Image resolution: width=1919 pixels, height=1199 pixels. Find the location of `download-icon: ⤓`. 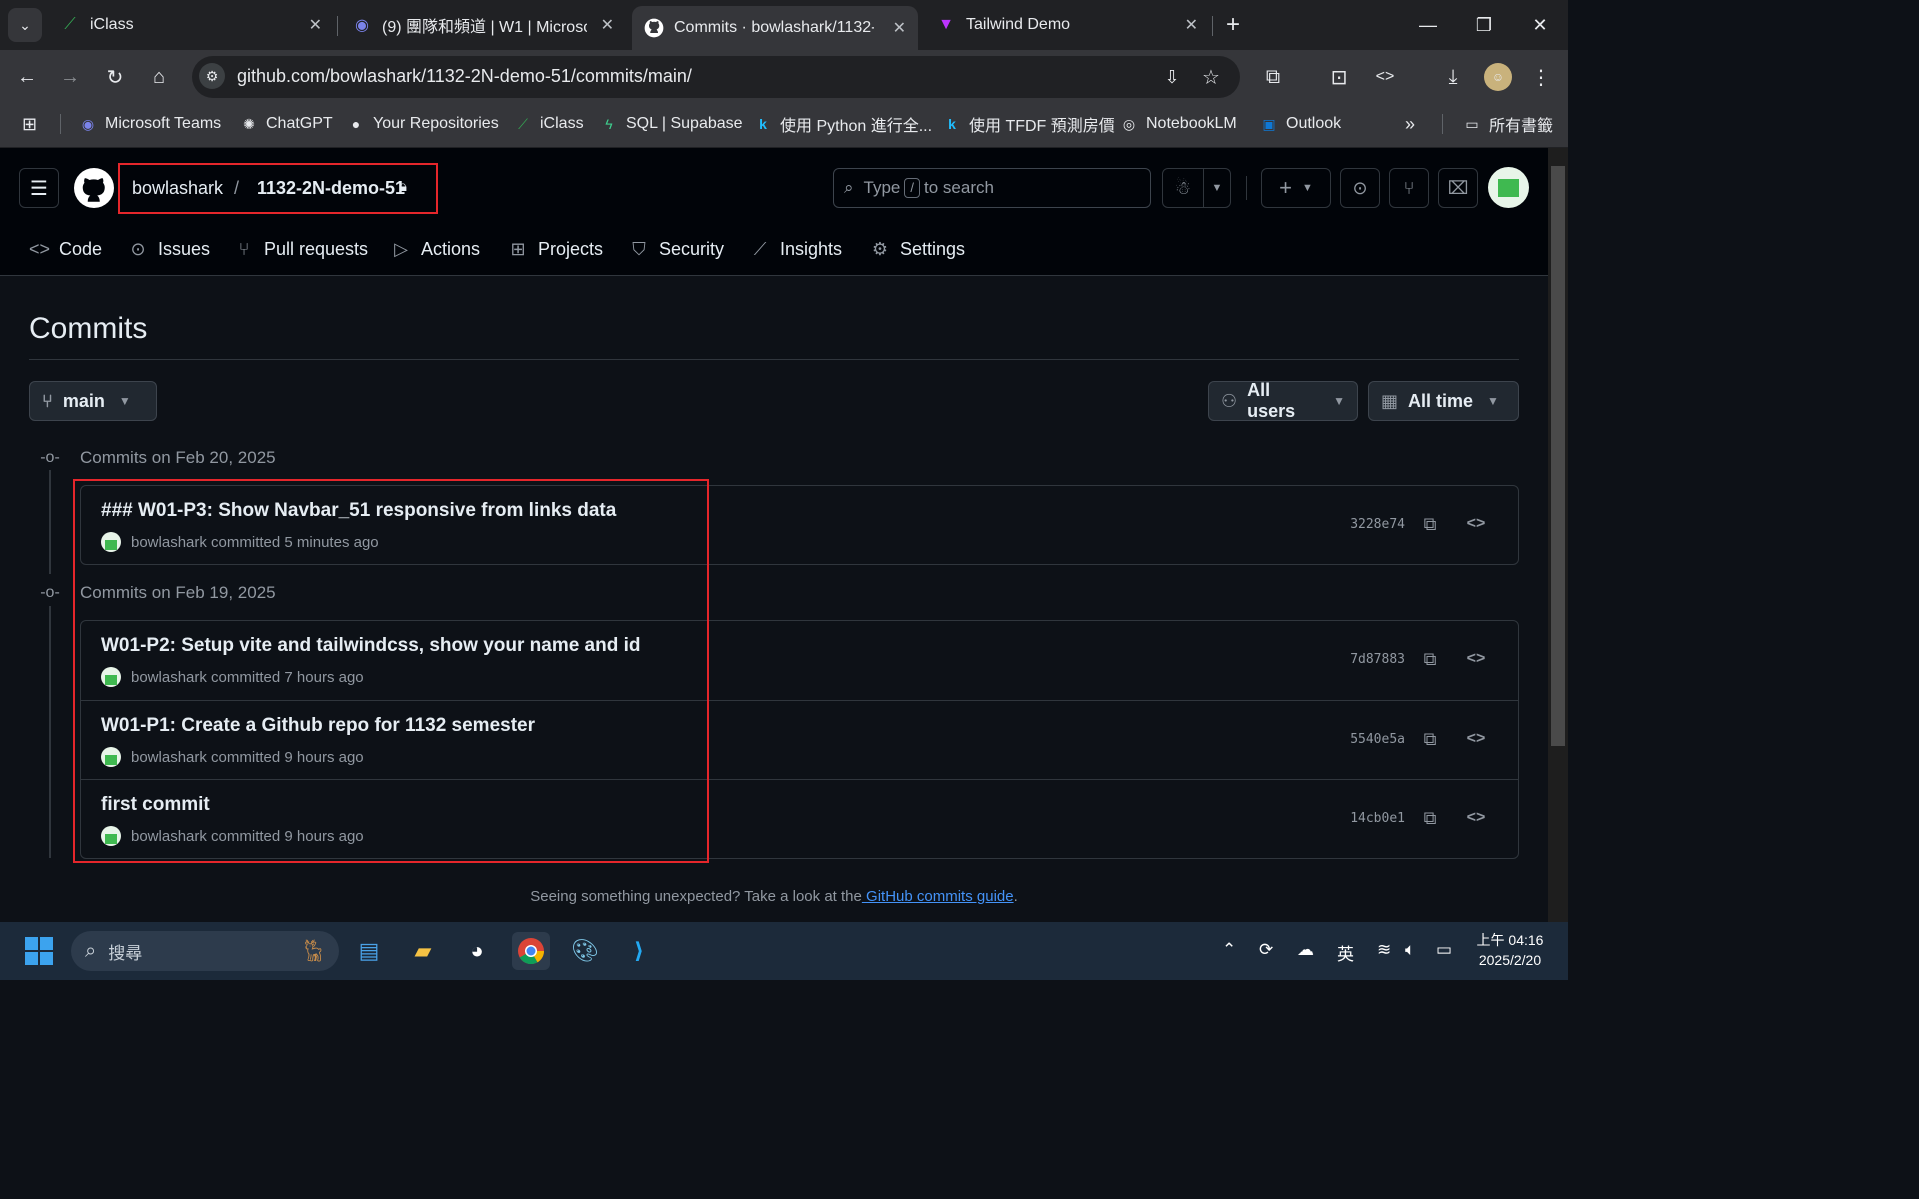

download-icon: ⤓ is located at coordinates (1453, 77).